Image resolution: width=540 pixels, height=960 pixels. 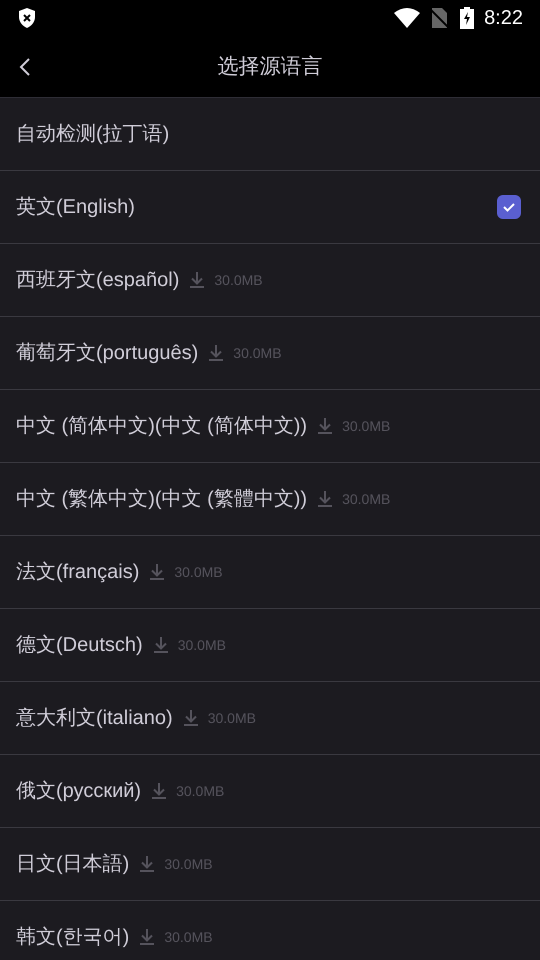 I want to click on language-name: 中文 (繁体中文)(中文 (繁體中文)), so click(x=162, y=499).